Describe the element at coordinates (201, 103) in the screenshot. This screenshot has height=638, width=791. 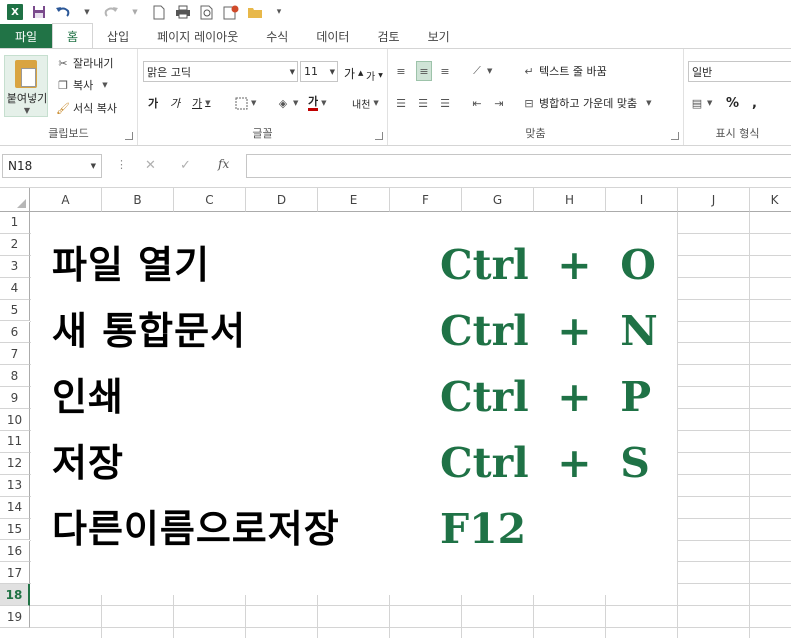
I see `underline-button: 가 ▼` at that location.